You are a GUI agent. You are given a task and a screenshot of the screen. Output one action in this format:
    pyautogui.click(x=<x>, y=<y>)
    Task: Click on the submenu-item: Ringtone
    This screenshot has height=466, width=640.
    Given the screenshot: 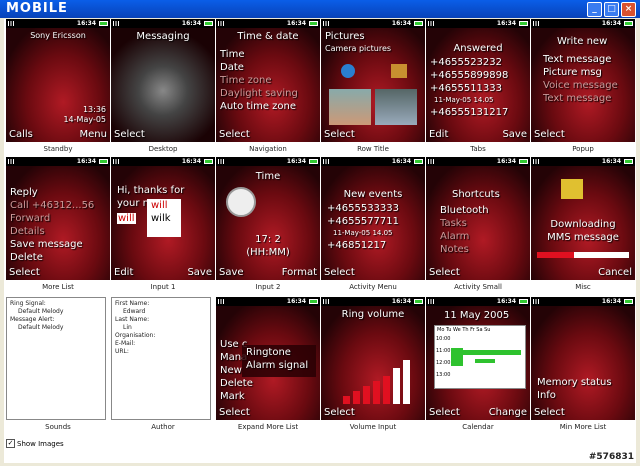 What is the action you would take?
    pyautogui.click(x=268, y=352)
    